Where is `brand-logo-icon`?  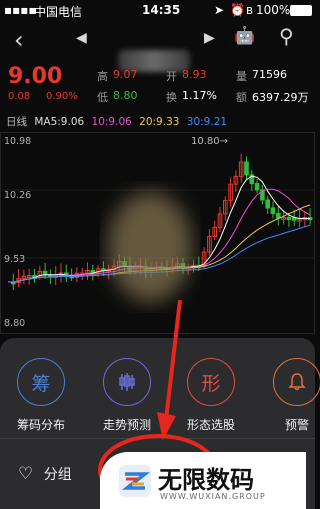 brand-logo-icon is located at coordinates (135, 481).